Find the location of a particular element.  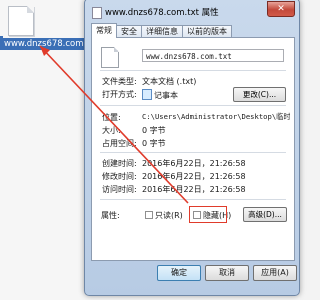

file-name-field: www.dnzs678.com.txt is located at coordinates (213, 55).